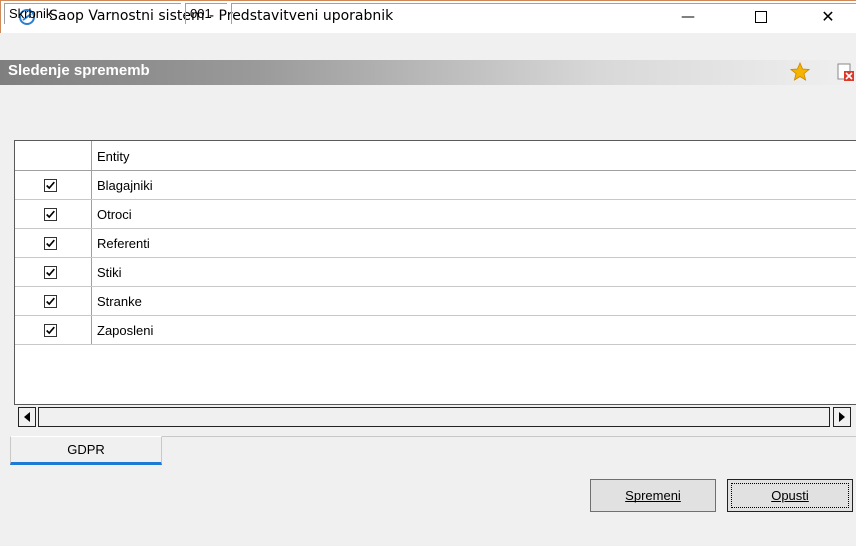  Describe the element at coordinates (435, 214) in the screenshot. I see `table-row: Otroci` at that location.